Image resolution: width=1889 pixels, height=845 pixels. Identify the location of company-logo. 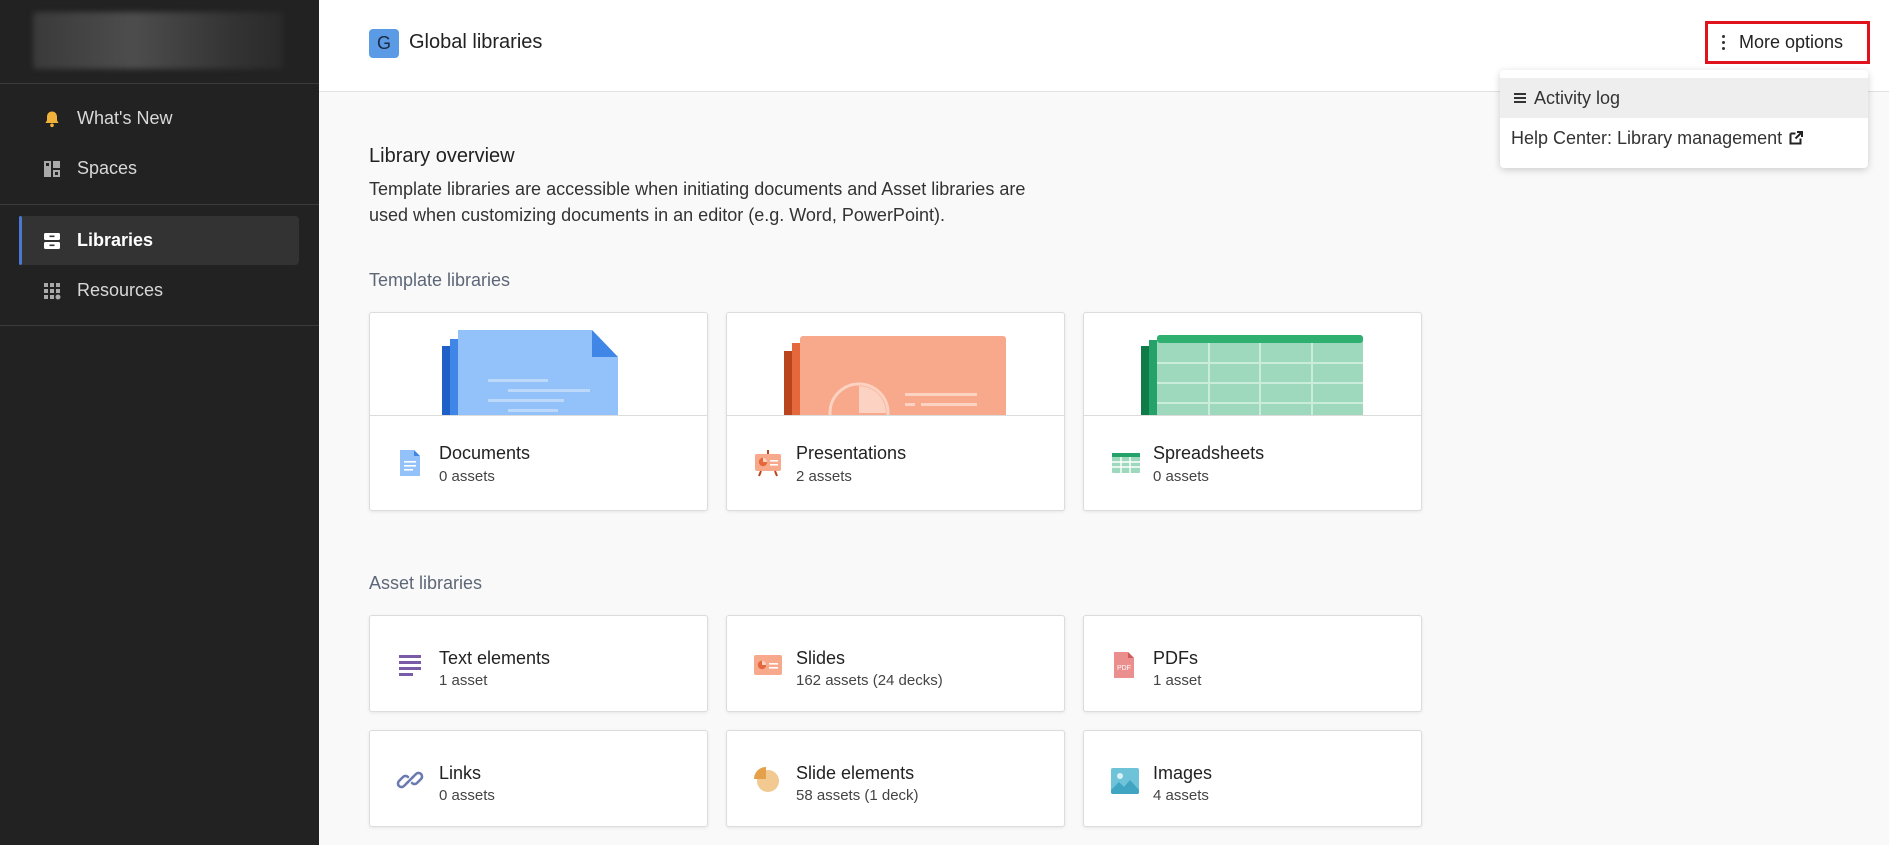
(158, 40).